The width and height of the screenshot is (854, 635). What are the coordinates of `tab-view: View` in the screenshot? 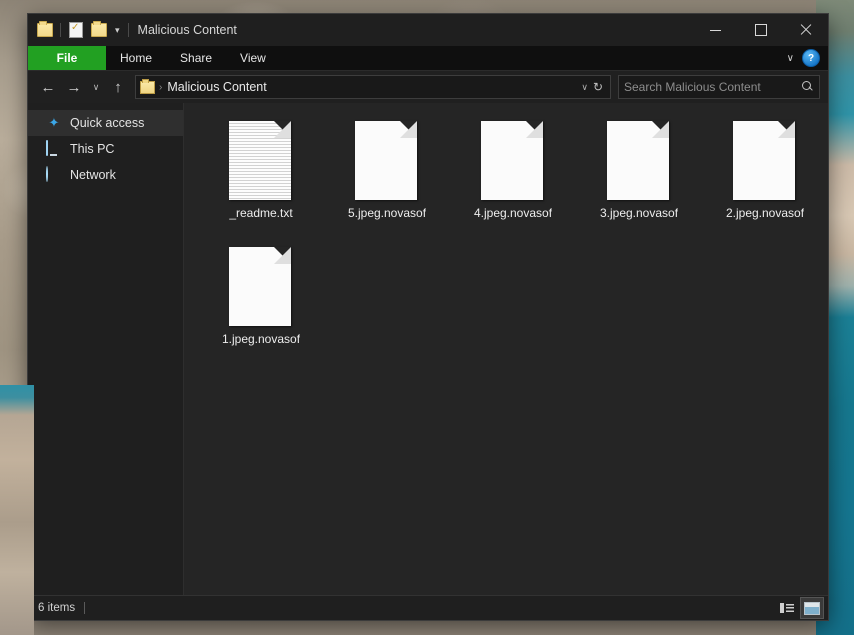 It's located at (253, 58).